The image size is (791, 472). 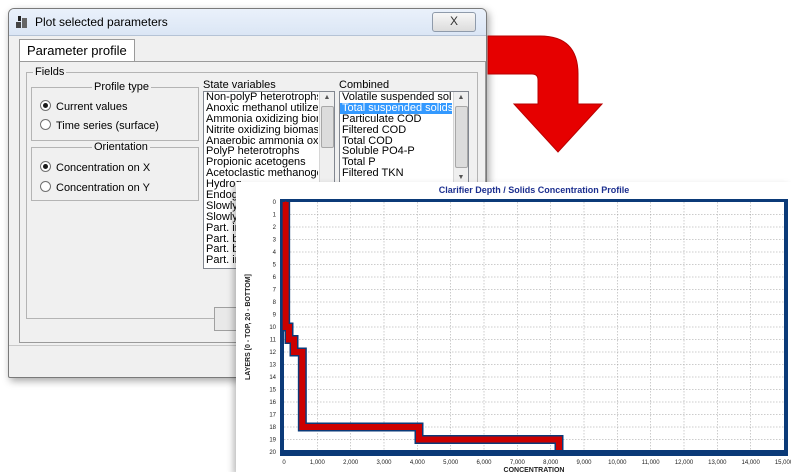 I want to click on x-tick-label: 7,000, so click(x=518, y=463).